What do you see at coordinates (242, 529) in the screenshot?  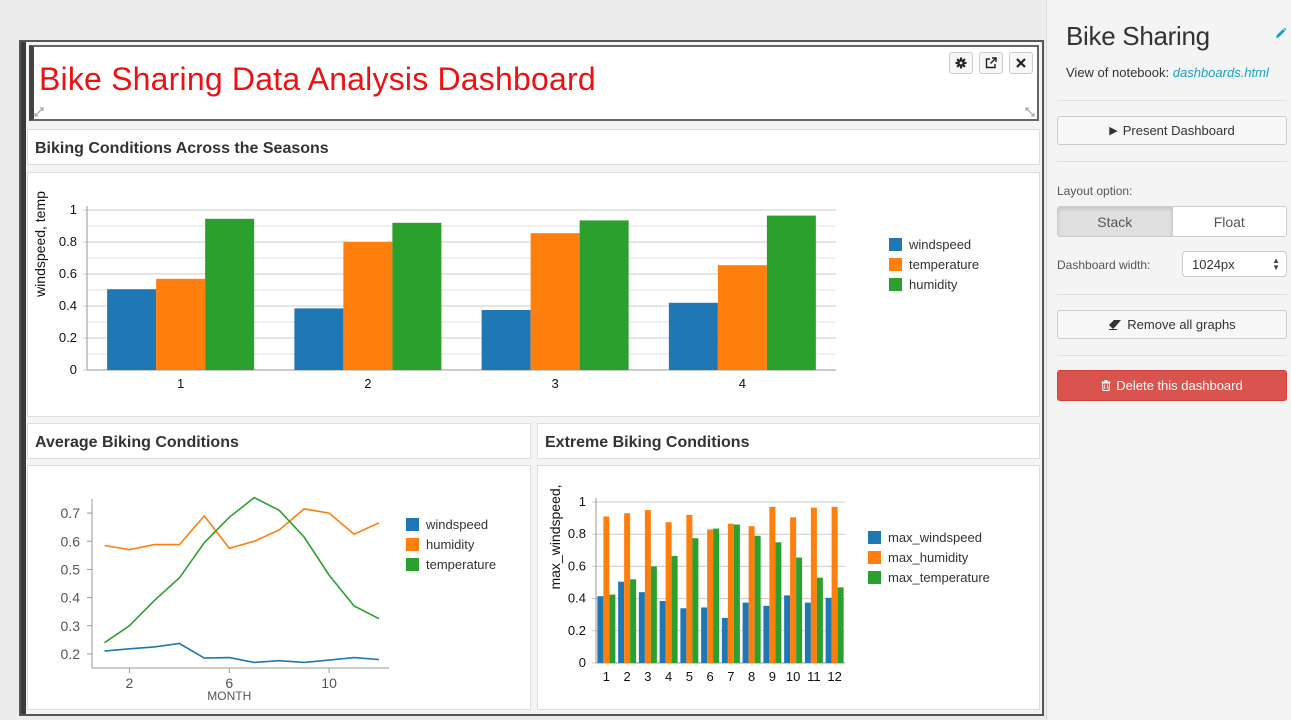 I see `line-humidity` at bounding box center [242, 529].